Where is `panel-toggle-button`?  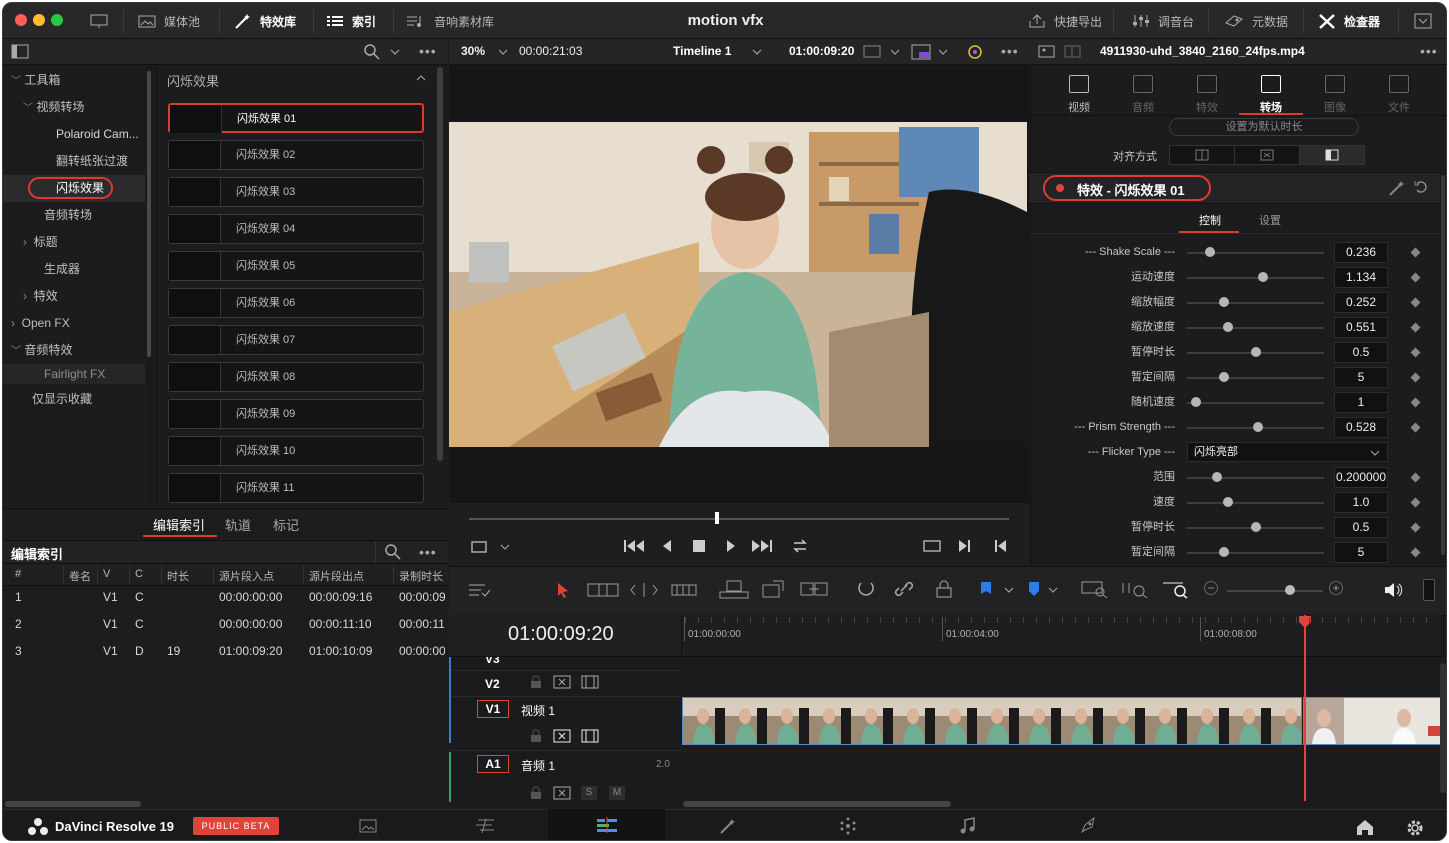
panel-toggle-button is located at coordinates (99, 21).